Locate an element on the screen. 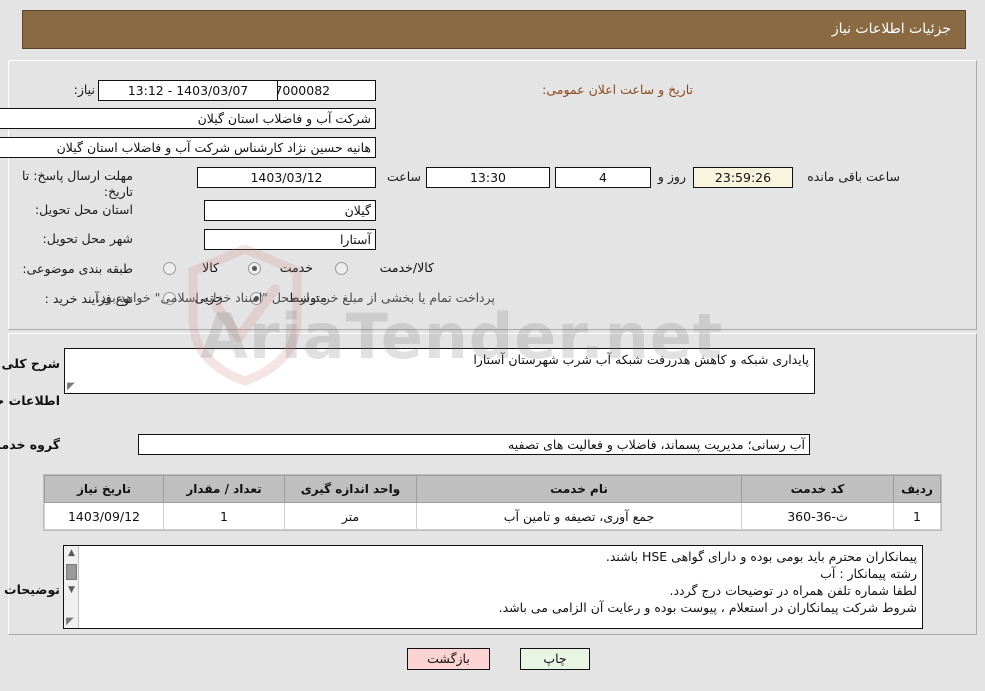 This screenshot has width=985, height=691. cell-unit: متر is located at coordinates (350, 516).